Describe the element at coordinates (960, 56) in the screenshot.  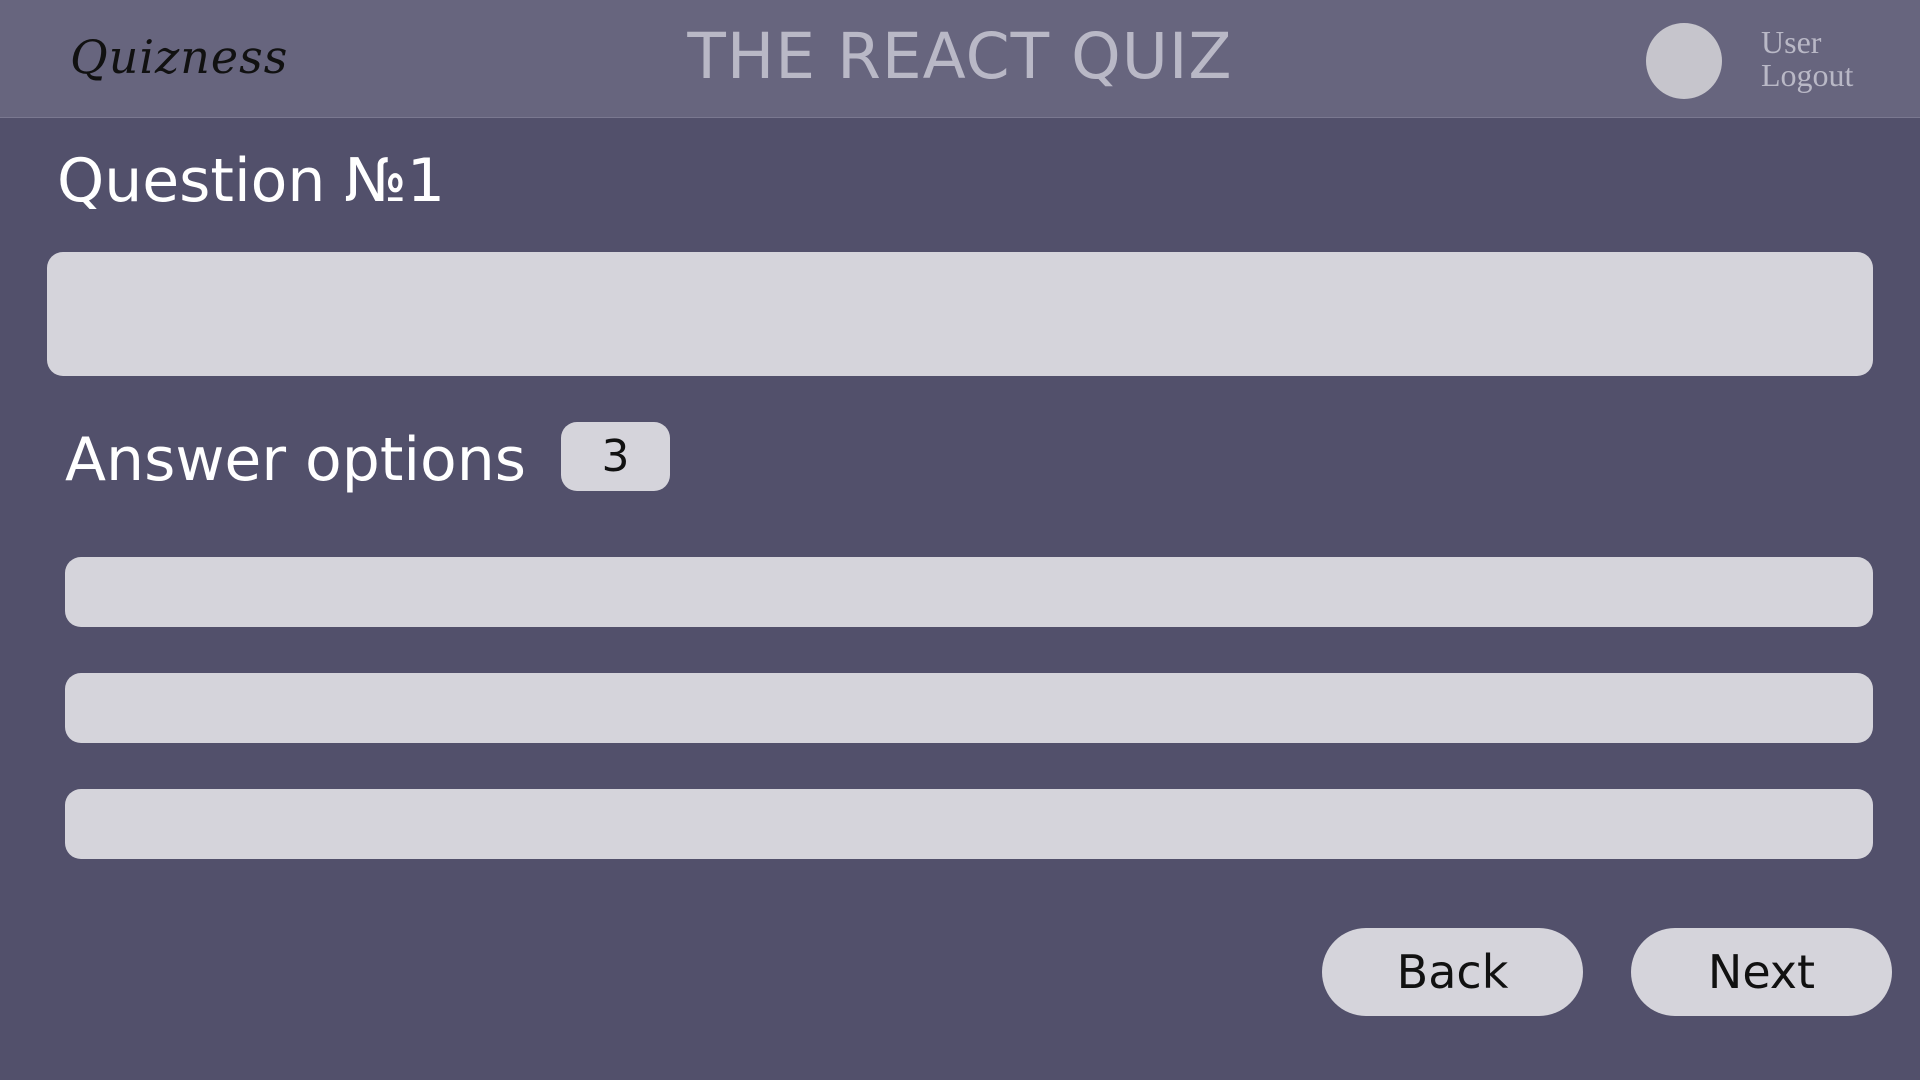
I see `app-title: THE REACT QUIZ` at that location.